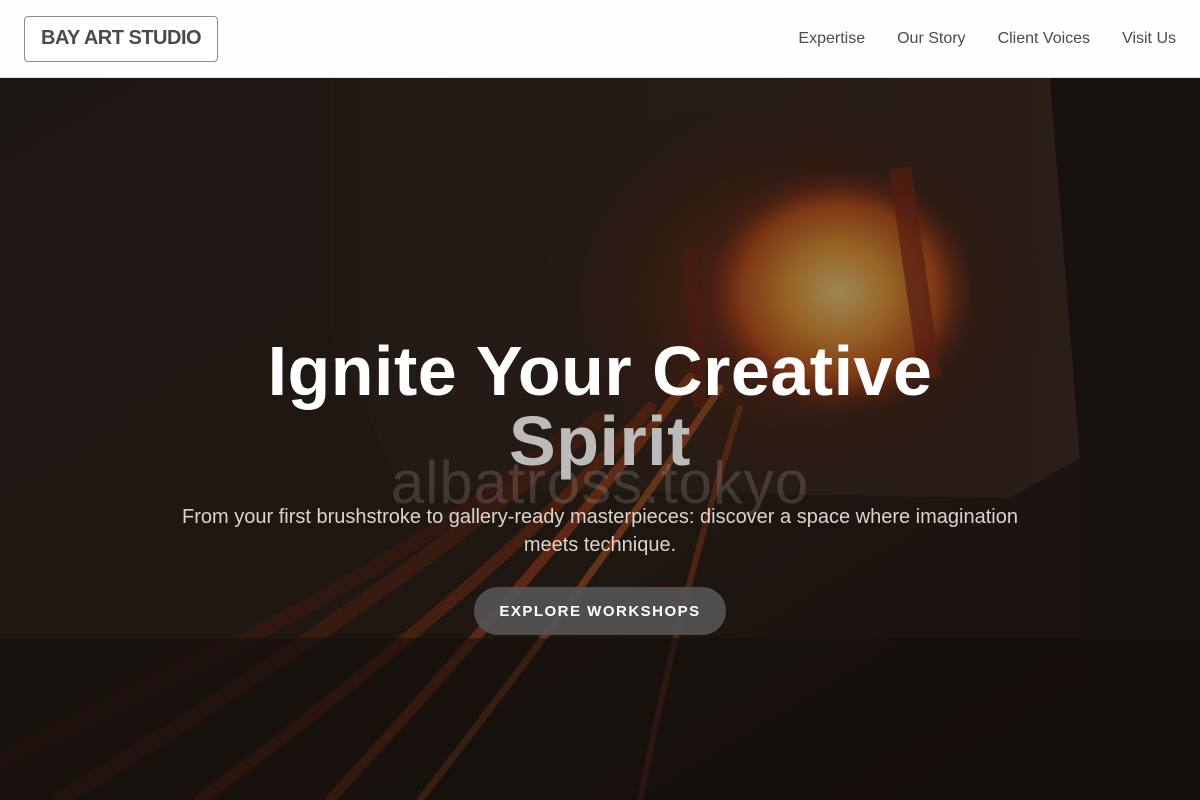  I want to click on explore-workshops-button: EXPLORE WORKSHOPS, so click(600, 611).